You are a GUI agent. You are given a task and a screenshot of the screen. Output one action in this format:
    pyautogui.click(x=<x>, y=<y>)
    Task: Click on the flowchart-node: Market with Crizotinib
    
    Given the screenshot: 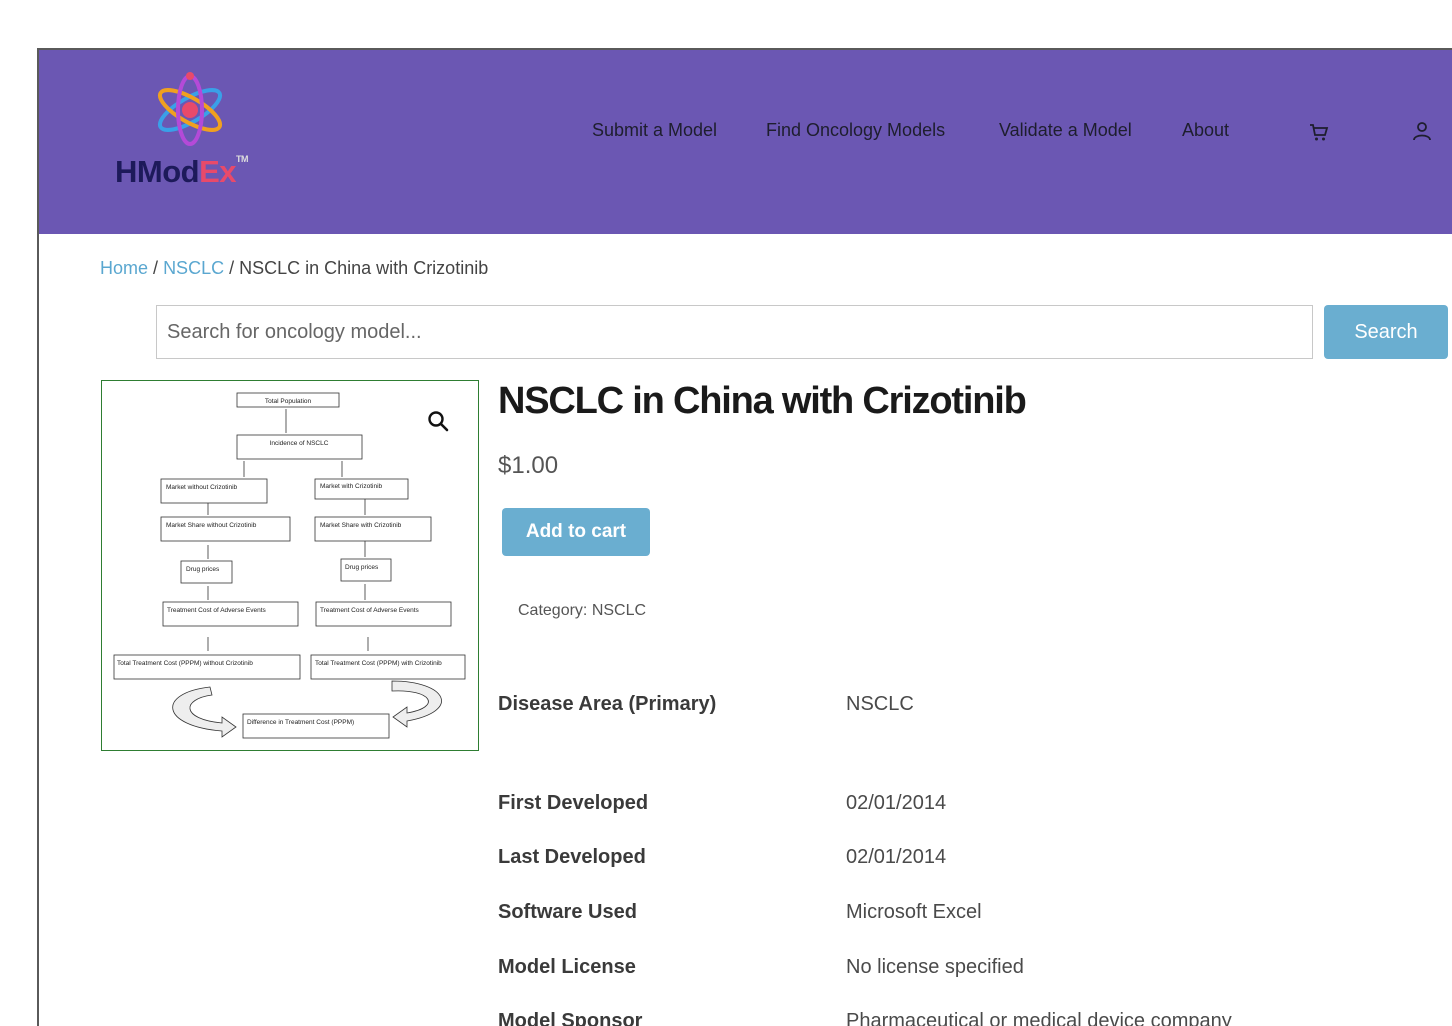 What is the action you would take?
    pyautogui.click(x=351, y=486)
    